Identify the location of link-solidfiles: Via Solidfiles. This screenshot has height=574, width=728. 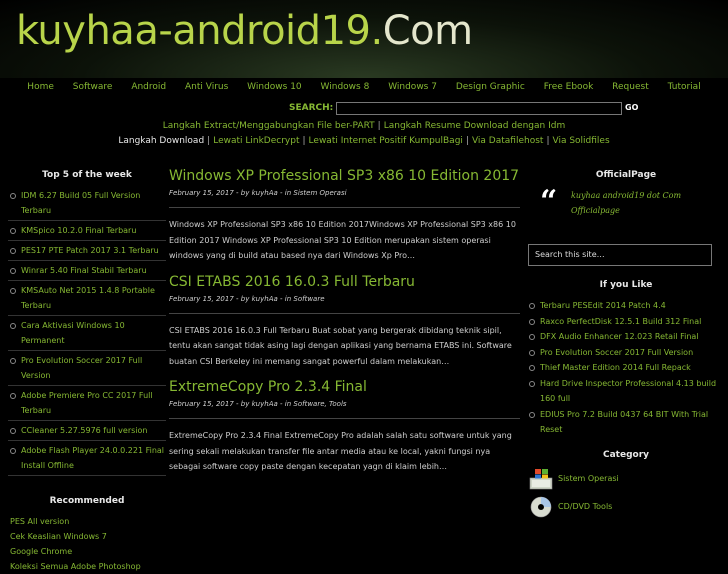
(580, 141).